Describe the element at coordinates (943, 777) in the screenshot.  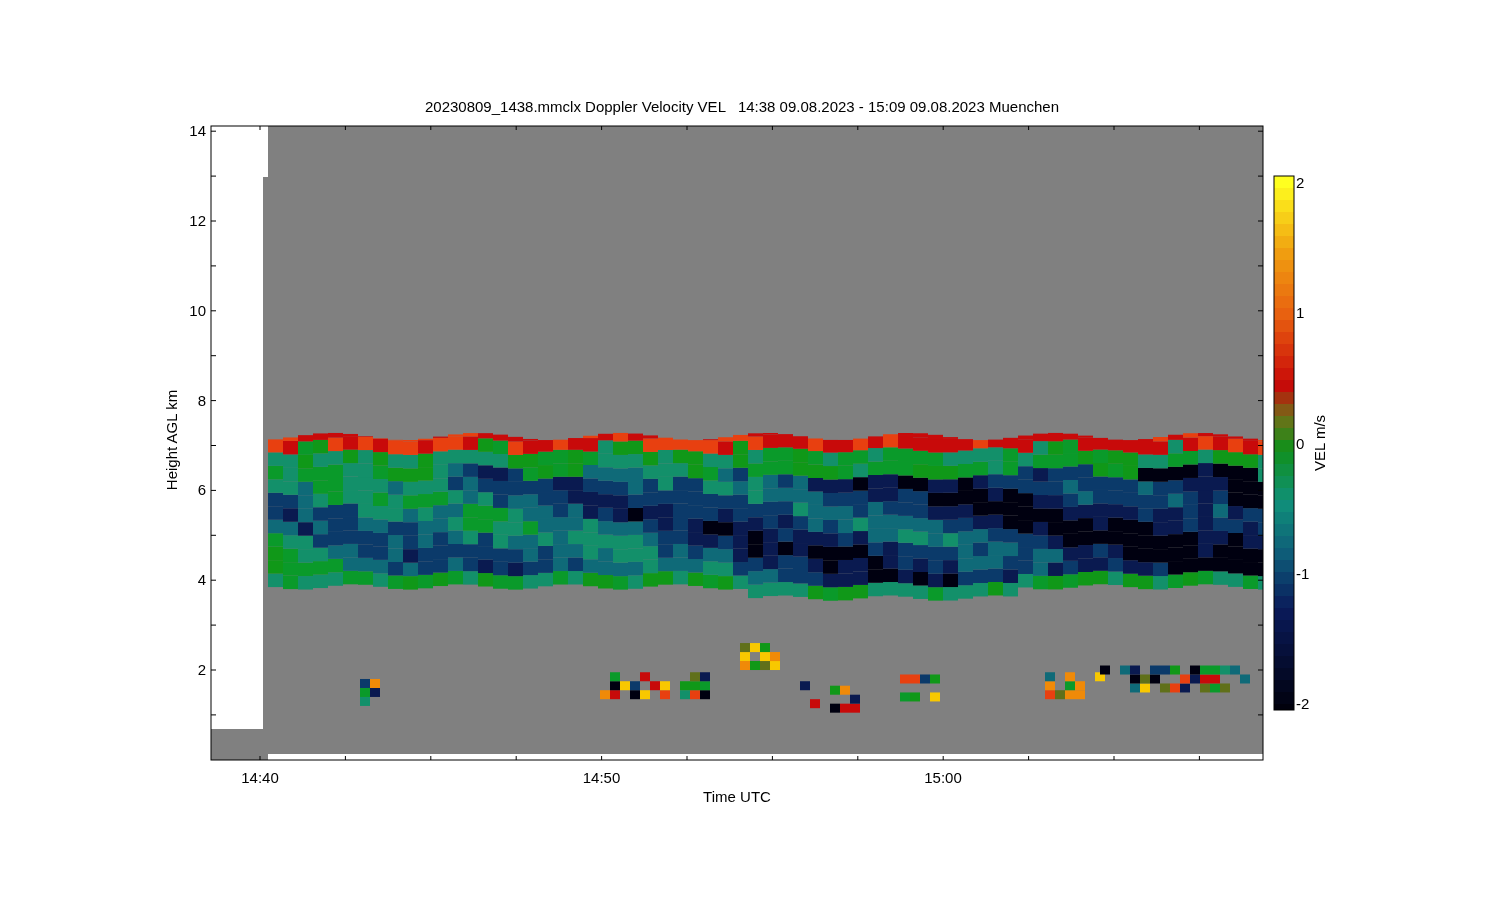
I see `axis-tick-label: 15:00` at that location.